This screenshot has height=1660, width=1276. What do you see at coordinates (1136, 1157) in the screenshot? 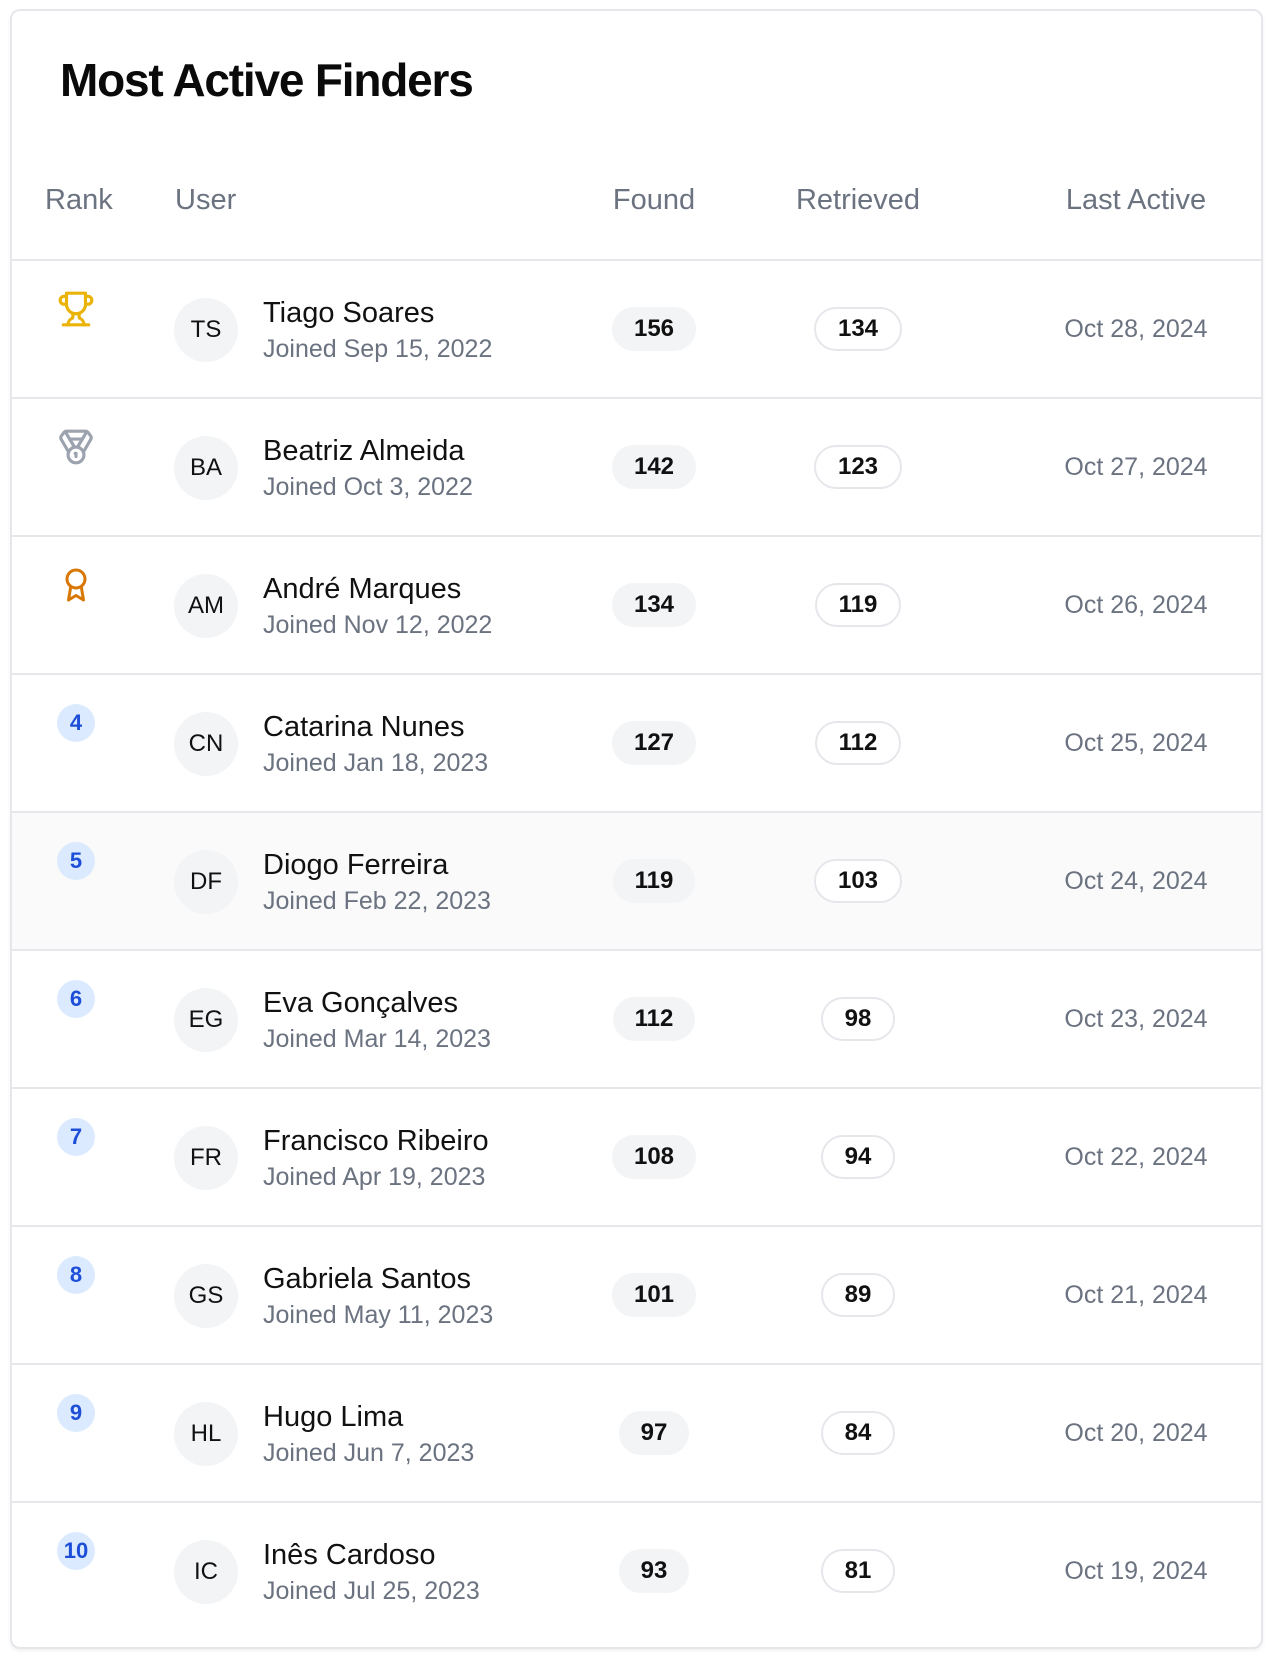
I see `last-active-date: Oct 22, 2024` at bounding box center [1136, 1157].